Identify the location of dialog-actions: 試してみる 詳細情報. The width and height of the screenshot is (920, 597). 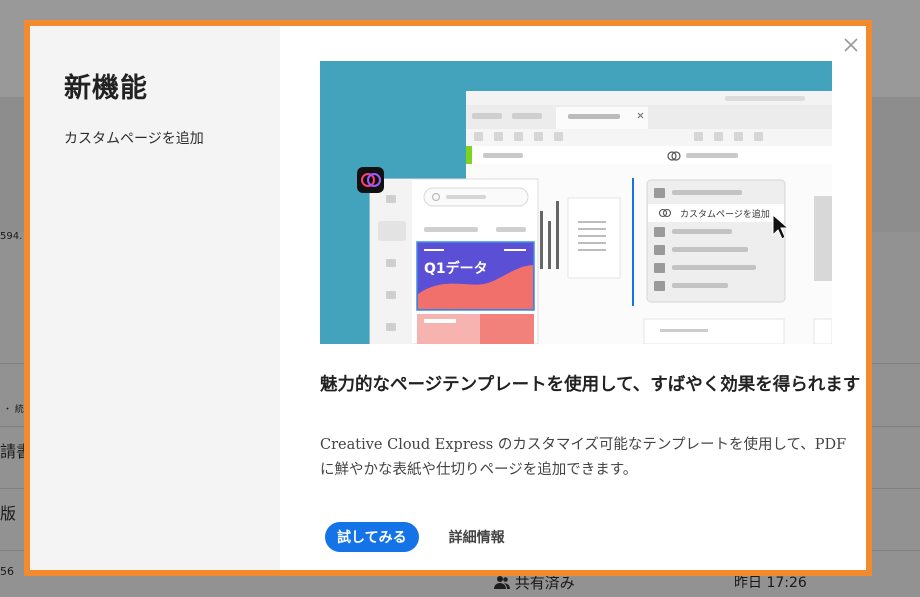
(415, 537).